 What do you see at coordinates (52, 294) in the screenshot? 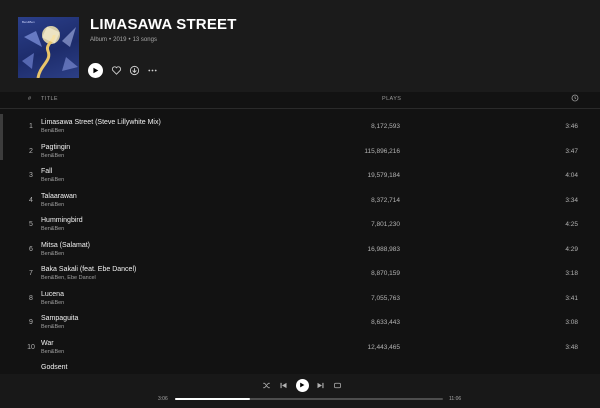
I see `track-title: Lucena` at bounding box center [52, 294].